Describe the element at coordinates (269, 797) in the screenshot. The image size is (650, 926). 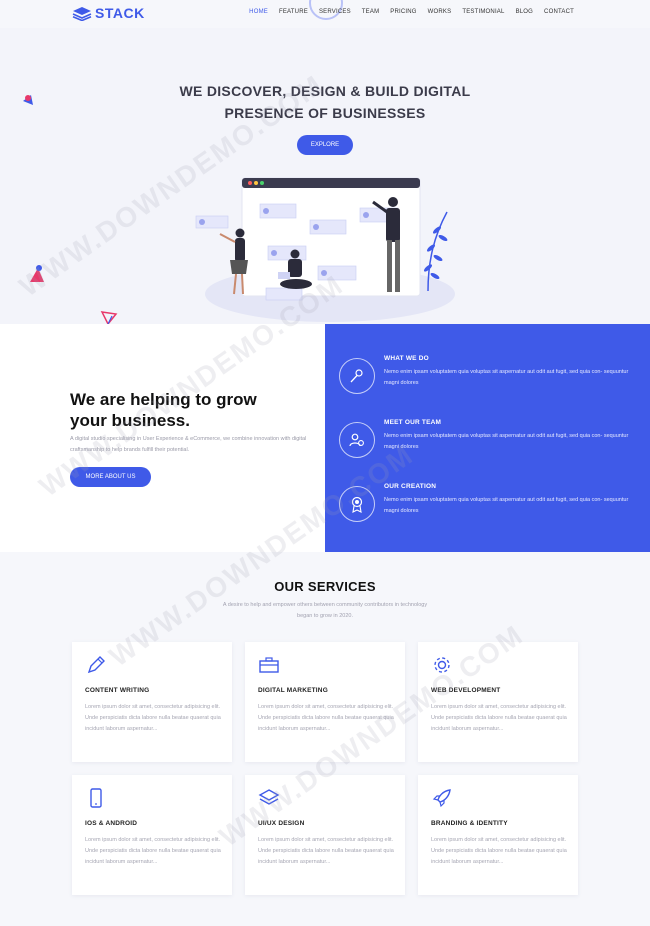
I see `layers-icon` at that location.